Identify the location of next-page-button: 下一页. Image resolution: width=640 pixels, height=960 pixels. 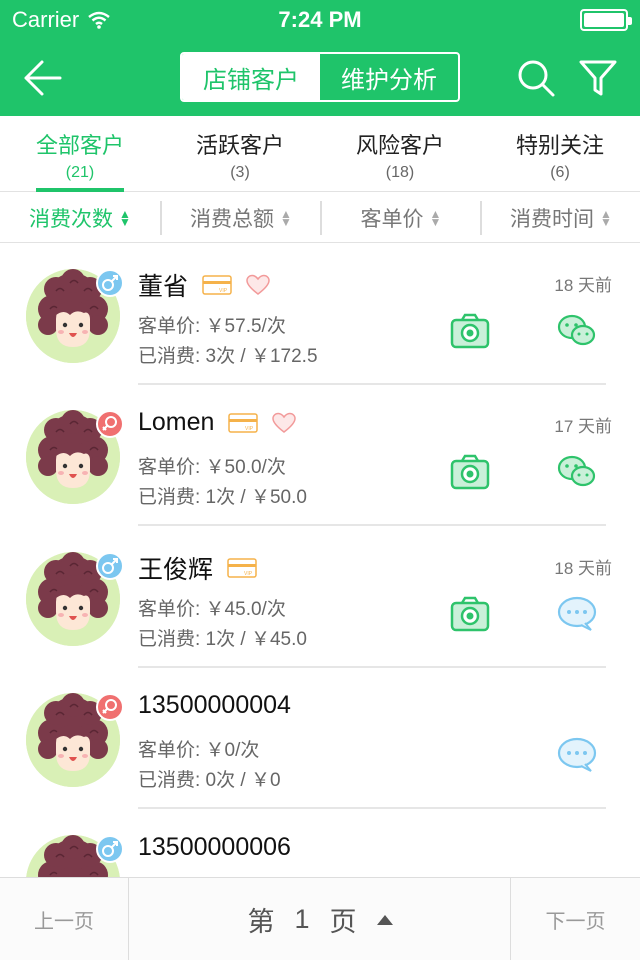
(575, 919).